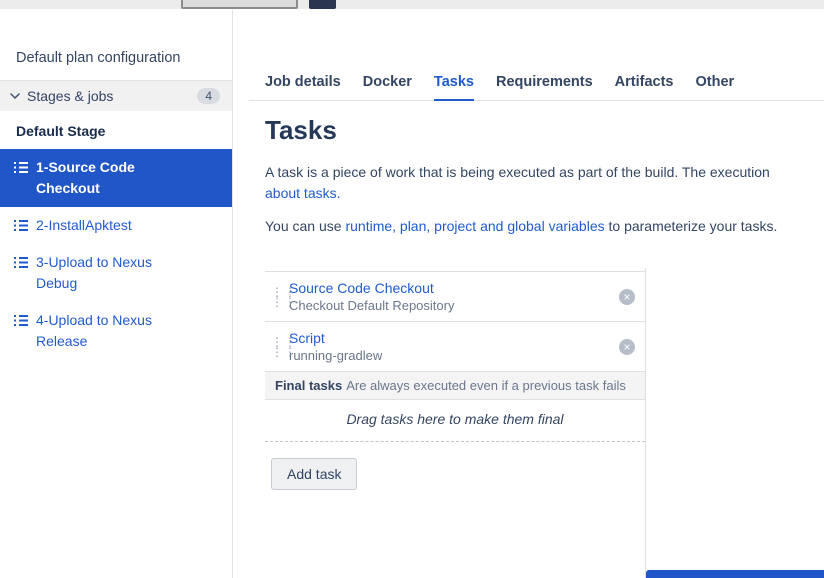 The image size is (824, 578). I want to click on stage-name-heading: Default Stage, so click(61, 131).